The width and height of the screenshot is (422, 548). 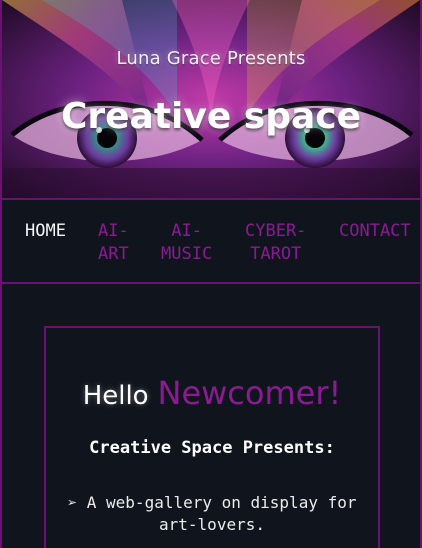 I want to click on hero-subtitle: Luna Grace Presents, so click(x=211, y=58).